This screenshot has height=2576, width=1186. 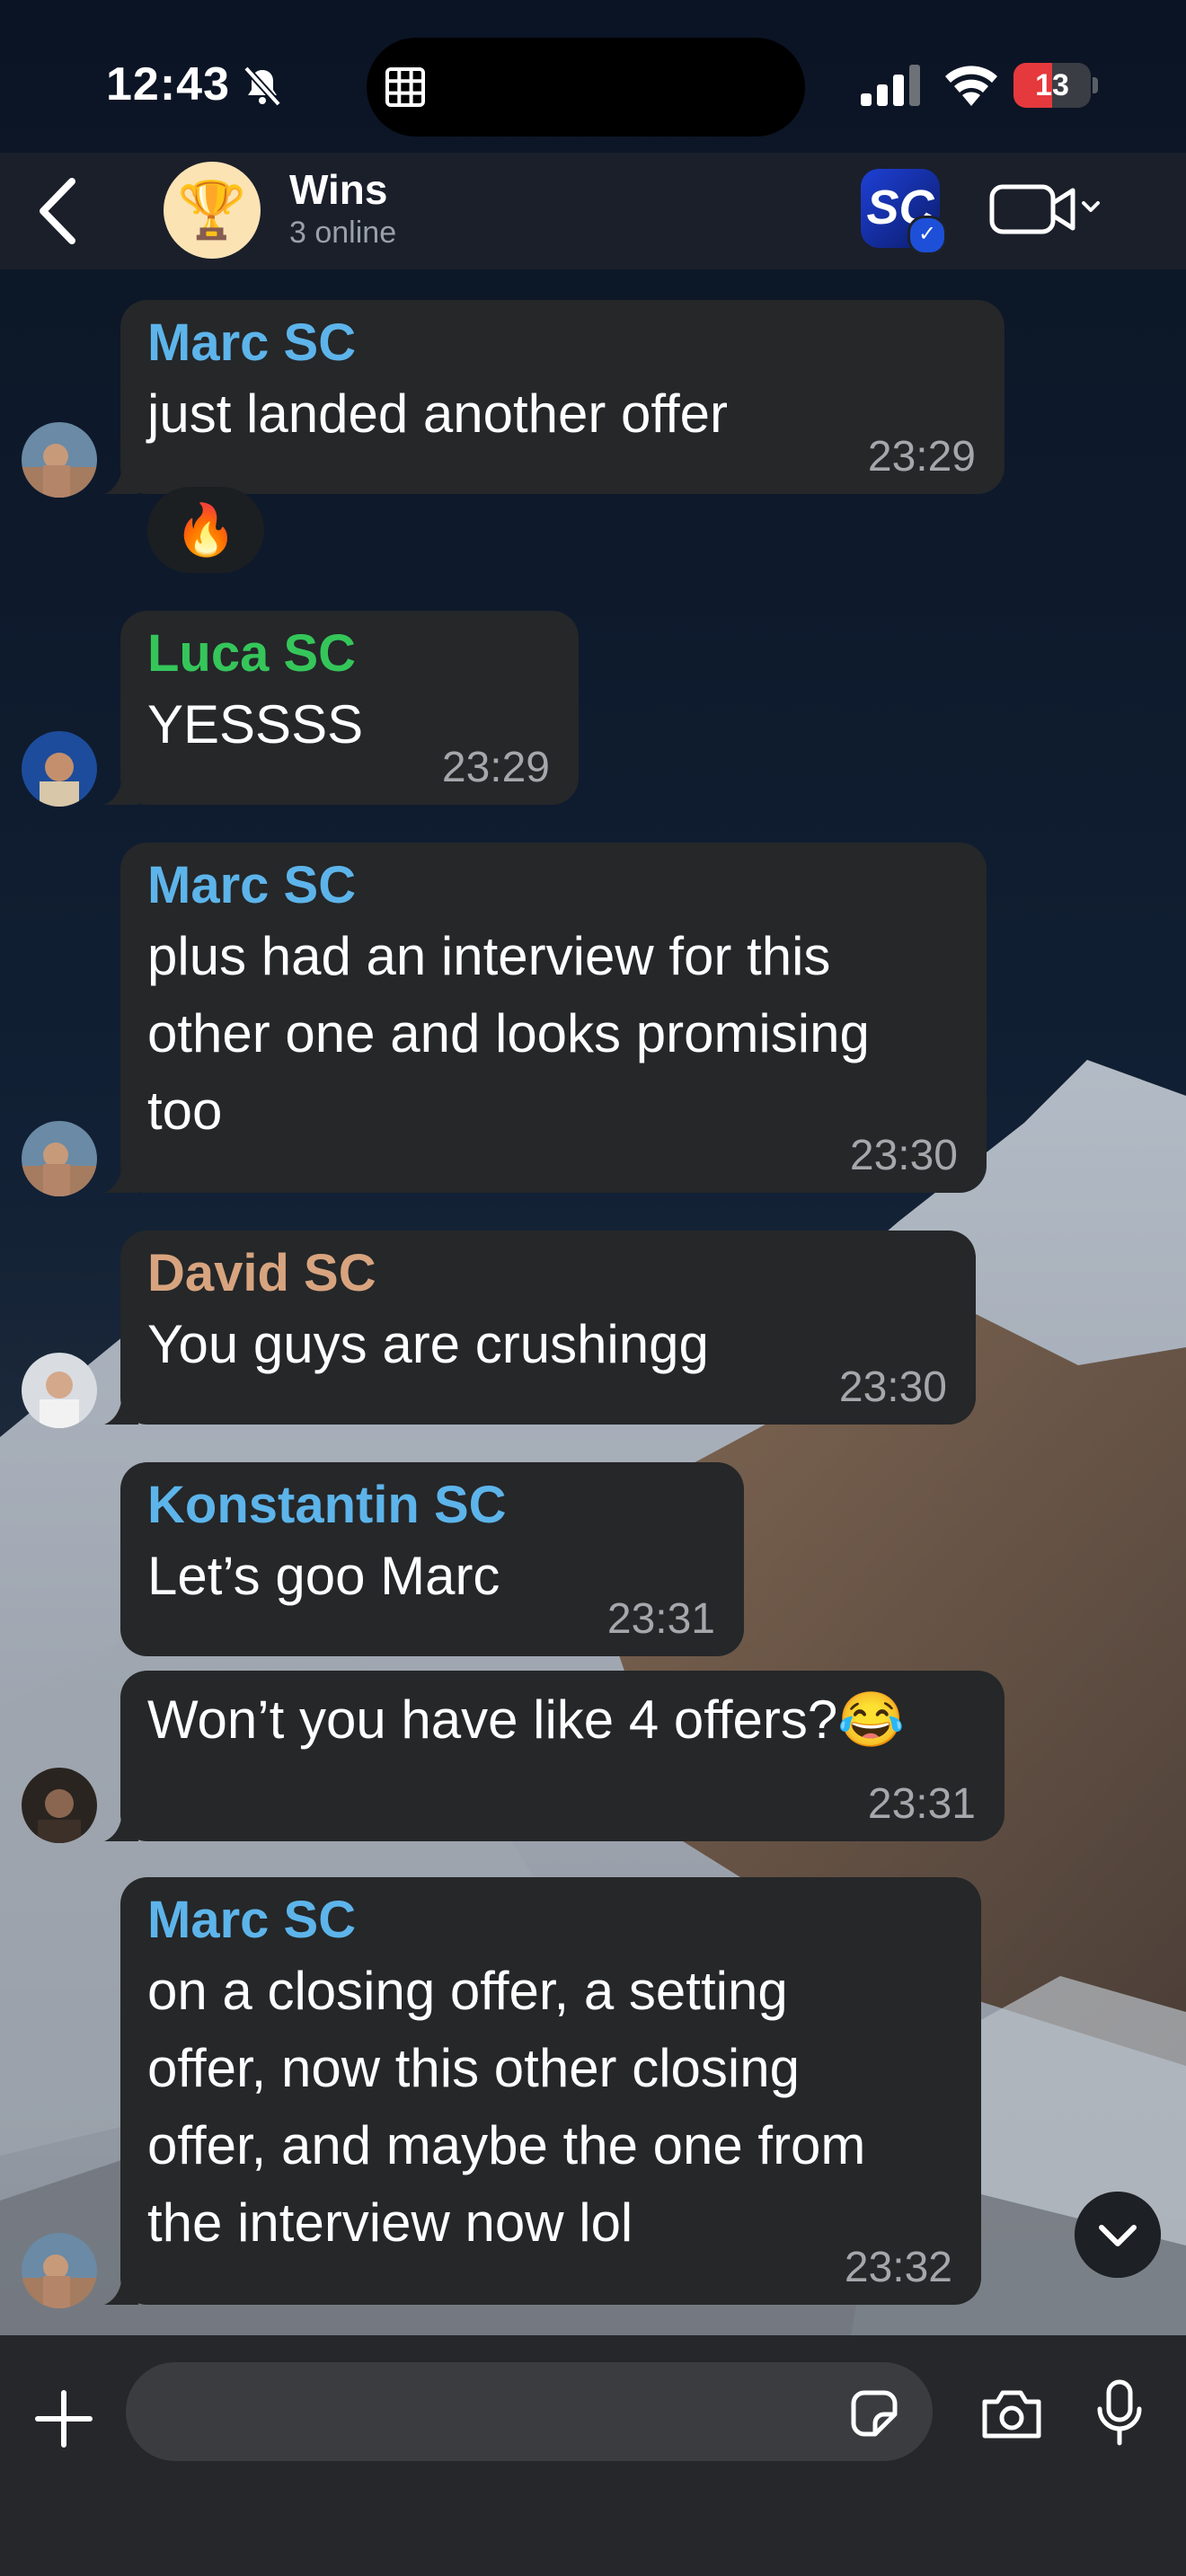 What do you see at coordinates (438, 414) in the screenshot?
I see `message-text: just landed another offer` at bounding box center [438, 414].